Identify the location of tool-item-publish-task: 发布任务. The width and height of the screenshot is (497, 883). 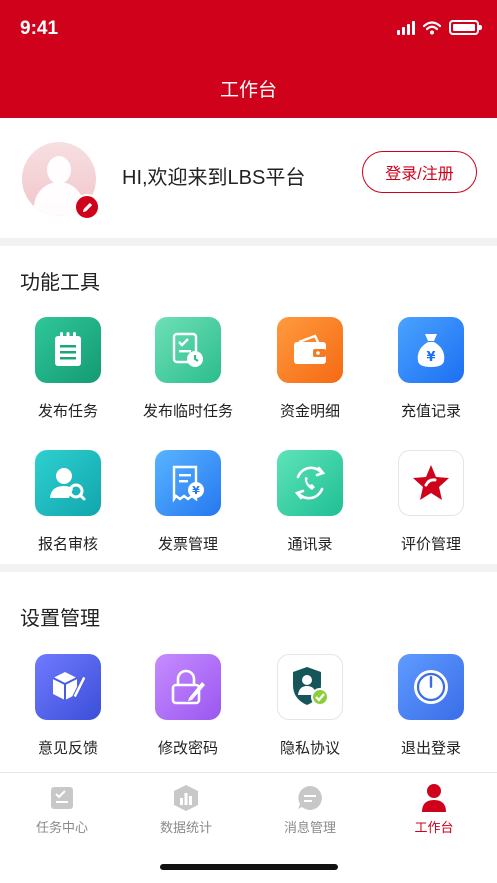
(68, 369).